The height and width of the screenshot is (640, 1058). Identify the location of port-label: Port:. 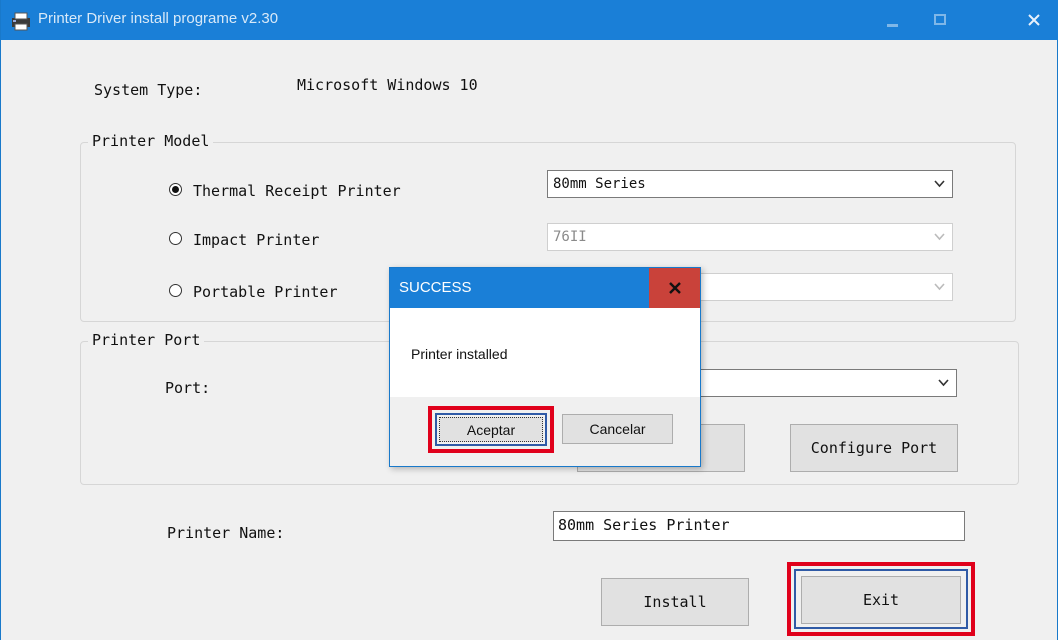
(188, 388).